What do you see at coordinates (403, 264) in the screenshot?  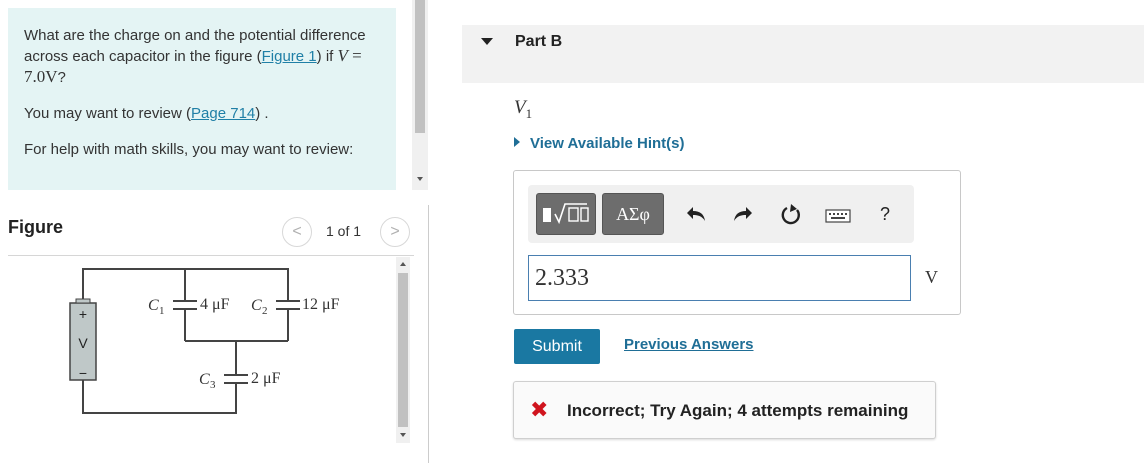 I see `scroll-up-arrow-icon` at bounding box center [403, 264].